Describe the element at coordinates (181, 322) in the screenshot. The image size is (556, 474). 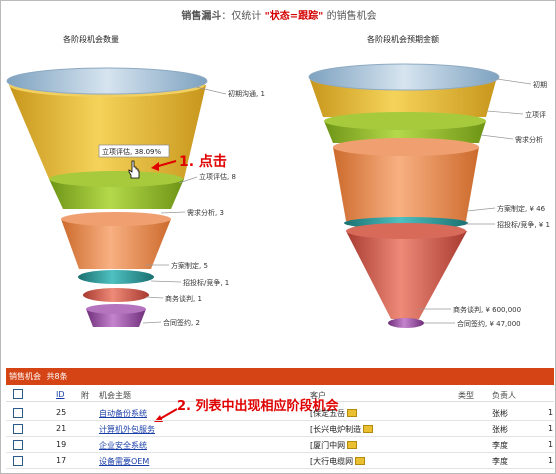
I see `left-label-7: 合同签约, 2` at that location.